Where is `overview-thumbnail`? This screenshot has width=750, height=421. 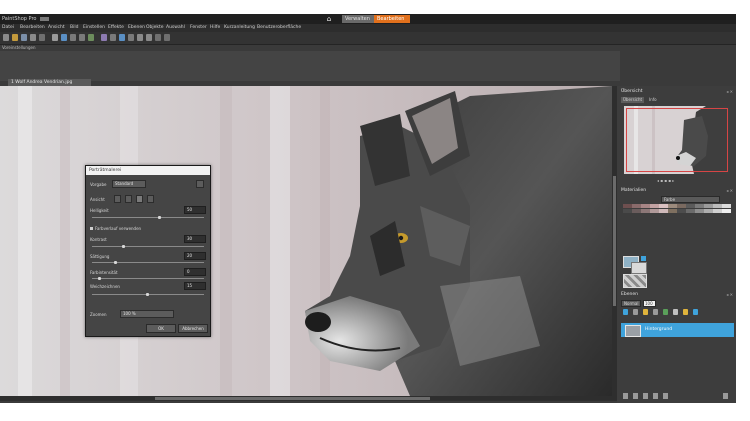 overview-thumbnail is located at coordinates (676, 140).